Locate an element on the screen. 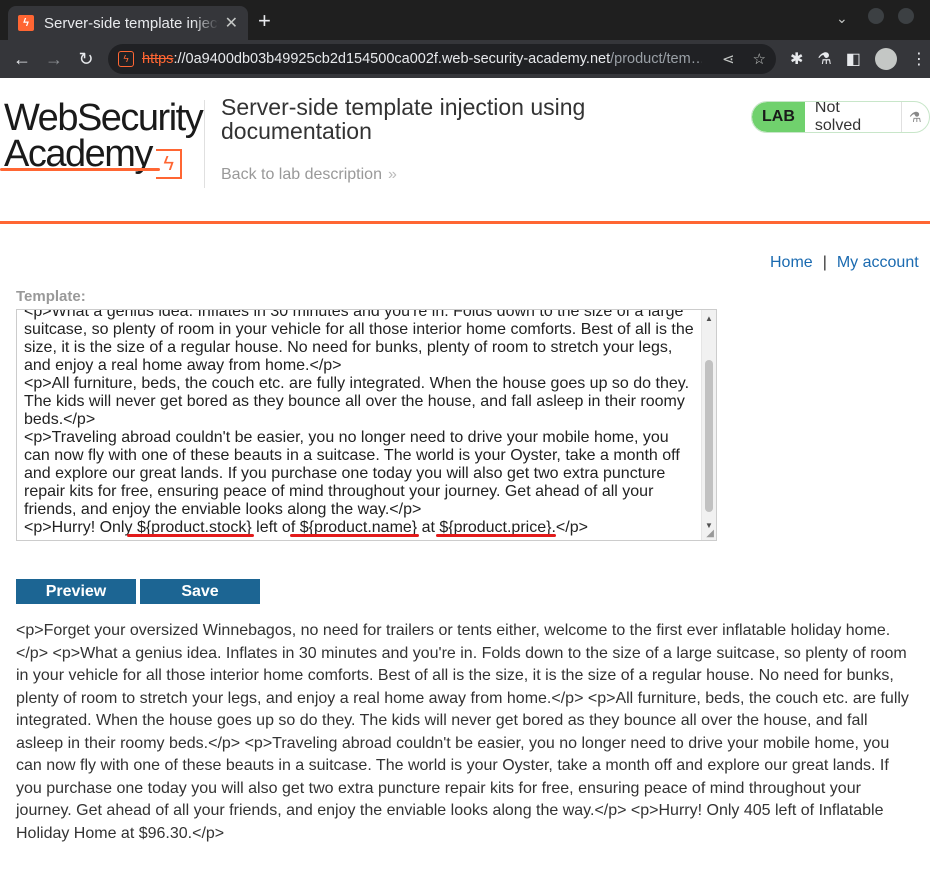 This screenshot has height=874, width=930. bookmark-star-icon: ☆ is located at coordinates (759, 59).